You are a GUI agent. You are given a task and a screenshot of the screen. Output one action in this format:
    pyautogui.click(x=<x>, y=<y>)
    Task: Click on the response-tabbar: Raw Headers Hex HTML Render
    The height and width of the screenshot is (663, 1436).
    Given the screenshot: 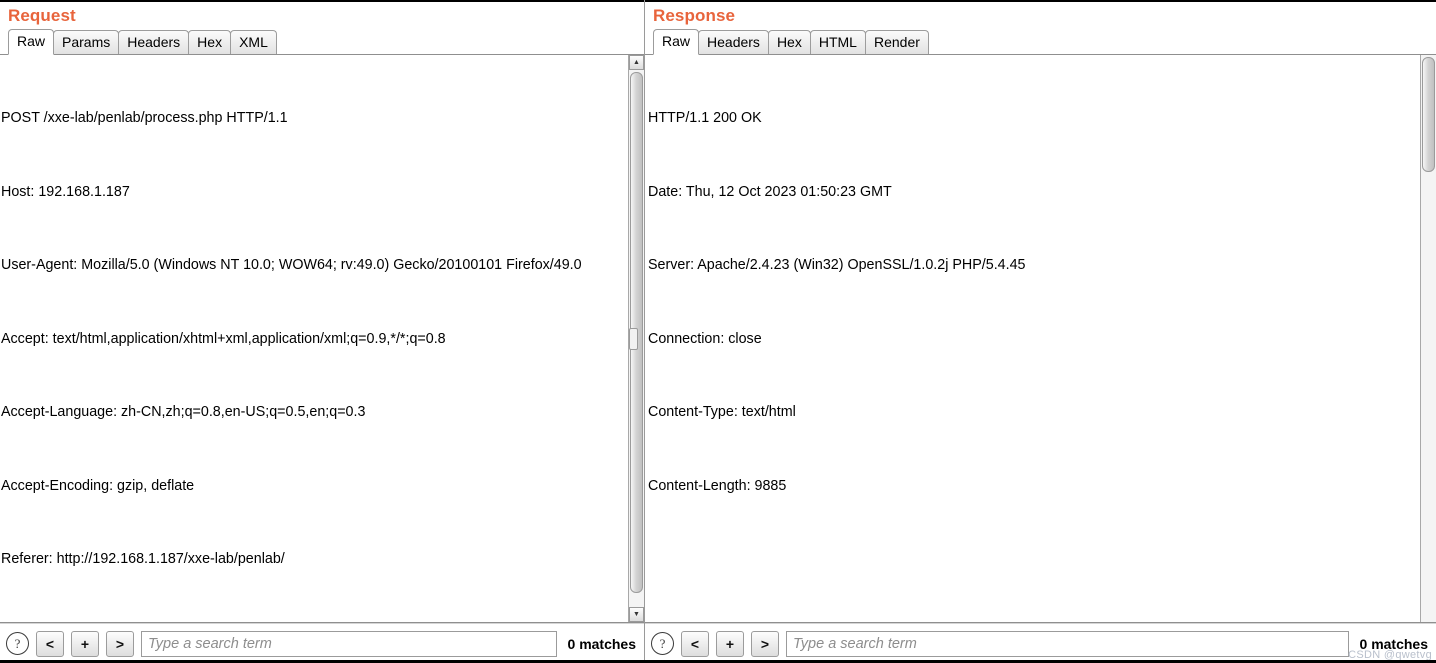 What is the action you would take?
    pyautogui.click(x=1040, y=42)
    